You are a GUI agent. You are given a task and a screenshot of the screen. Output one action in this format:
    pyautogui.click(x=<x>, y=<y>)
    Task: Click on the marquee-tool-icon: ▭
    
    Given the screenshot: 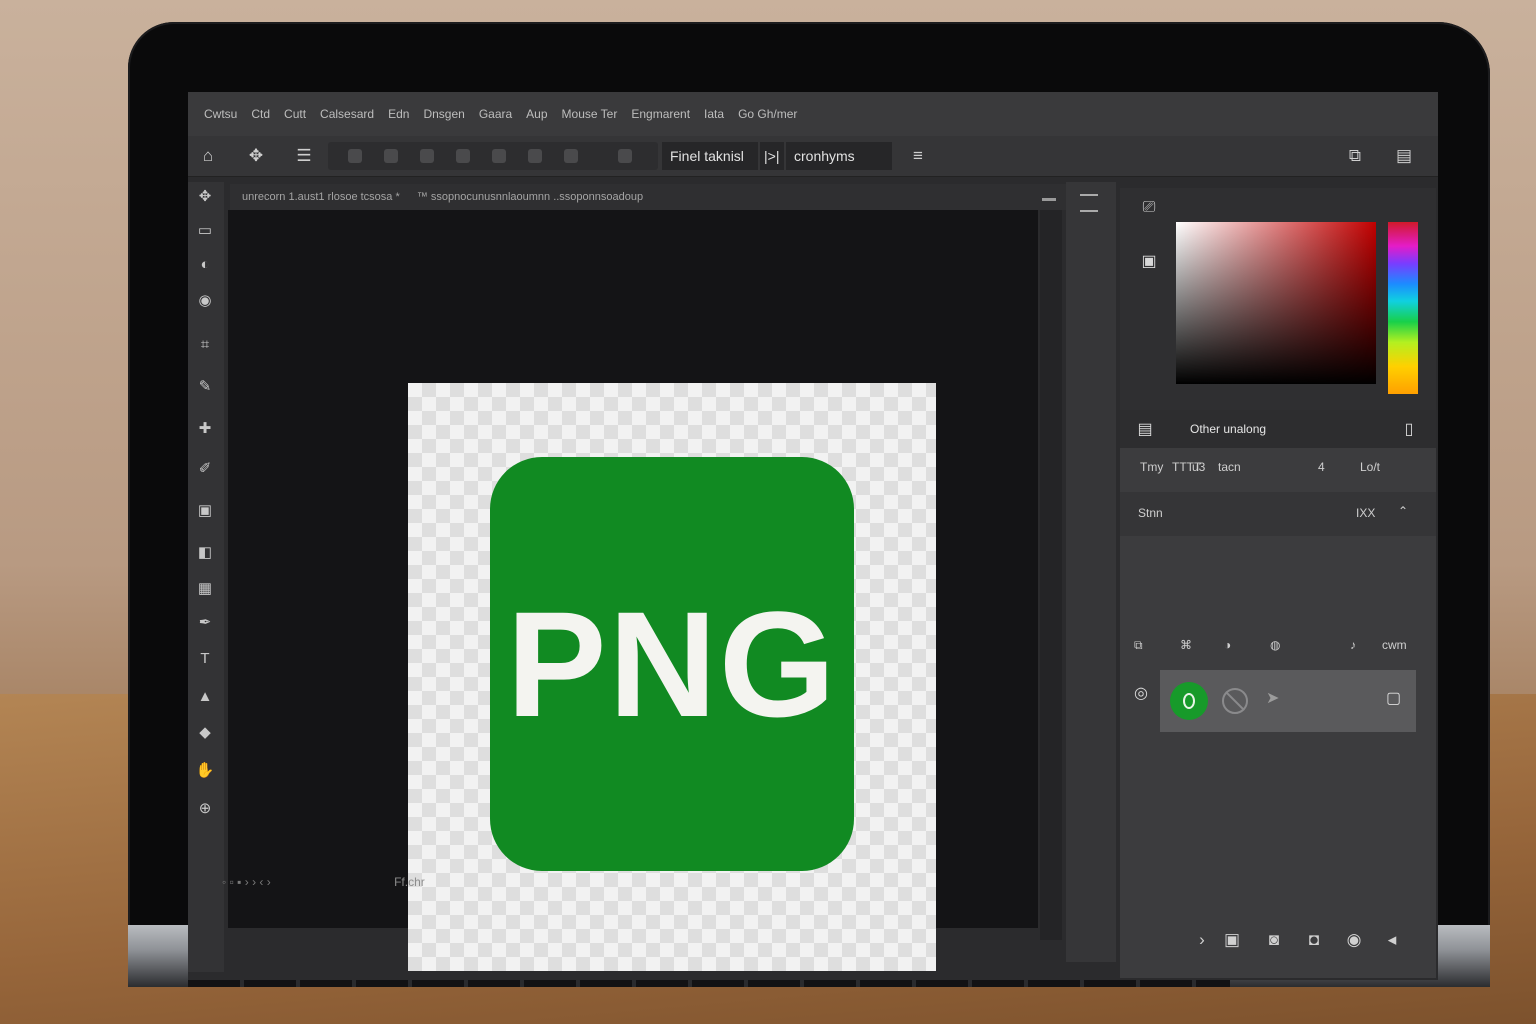 What is the action you would take?
    pyautogui.click(x=205, y=231)
    